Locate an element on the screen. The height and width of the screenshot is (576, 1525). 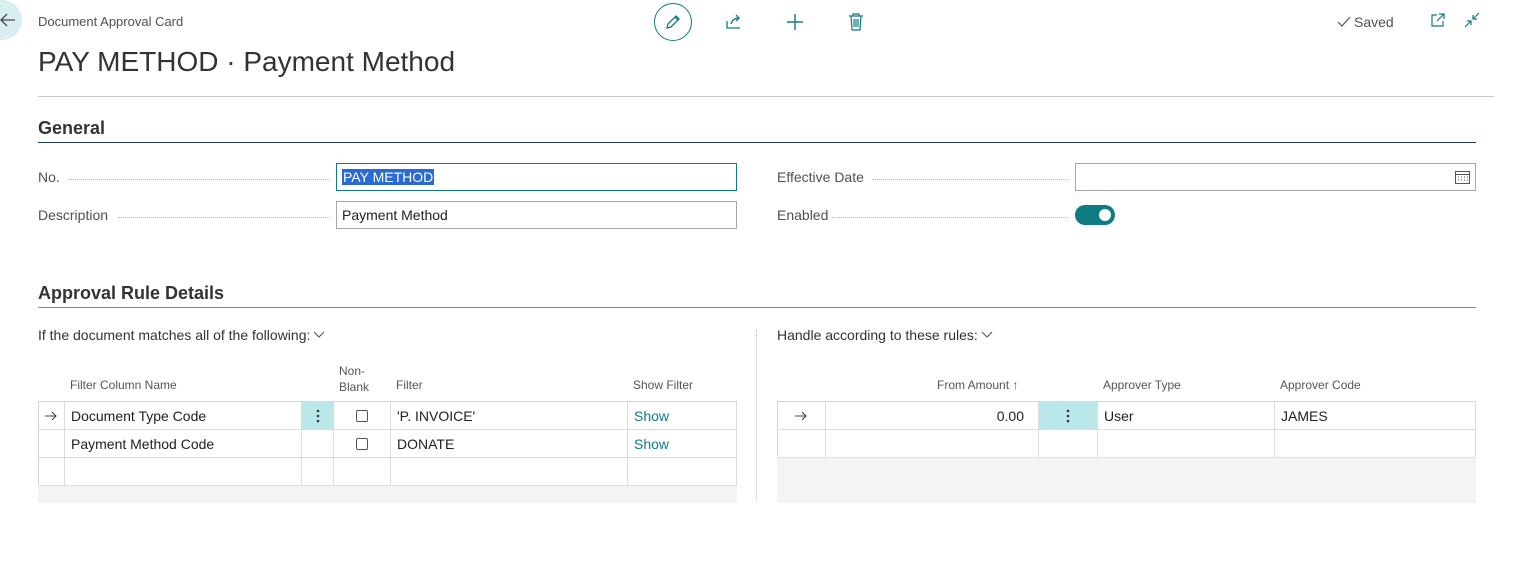
rules-caption-label: Handle according to these rules: is located at coordinates (877, 335).